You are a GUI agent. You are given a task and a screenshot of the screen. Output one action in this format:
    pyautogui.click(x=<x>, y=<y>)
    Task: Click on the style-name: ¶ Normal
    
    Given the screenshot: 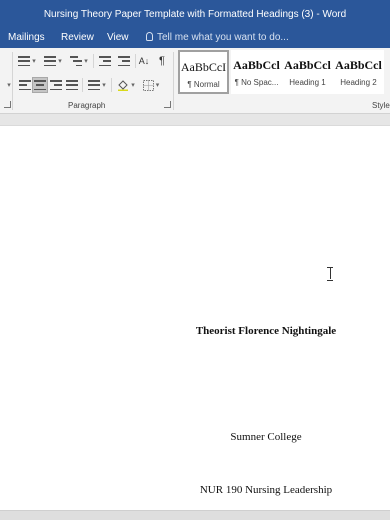 What is the action you would take?
    pyautogui.click(x=203, y=84)
    